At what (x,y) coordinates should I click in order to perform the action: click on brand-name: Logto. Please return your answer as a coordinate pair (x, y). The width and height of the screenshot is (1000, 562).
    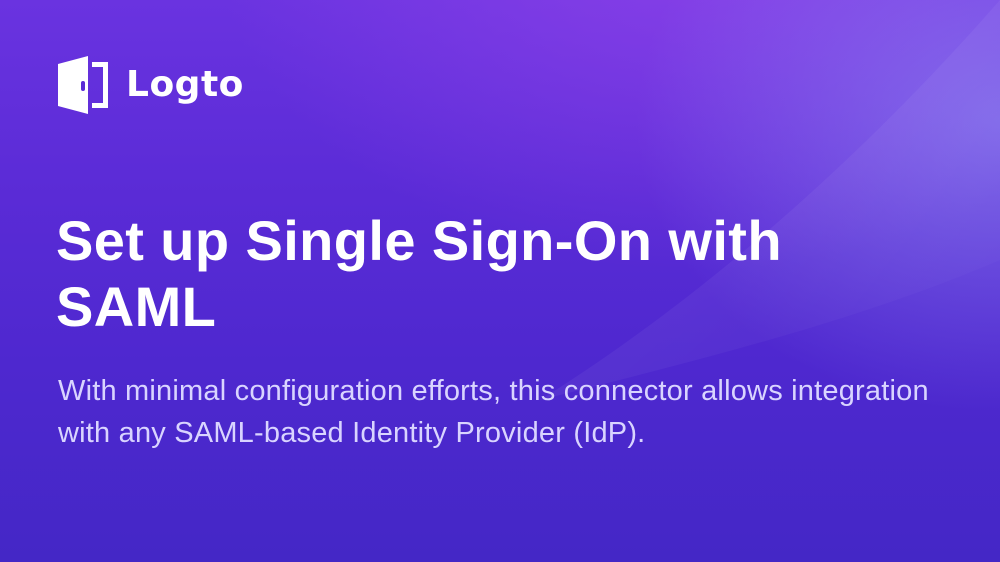
    Looking at the image, I should click on (185, 84).